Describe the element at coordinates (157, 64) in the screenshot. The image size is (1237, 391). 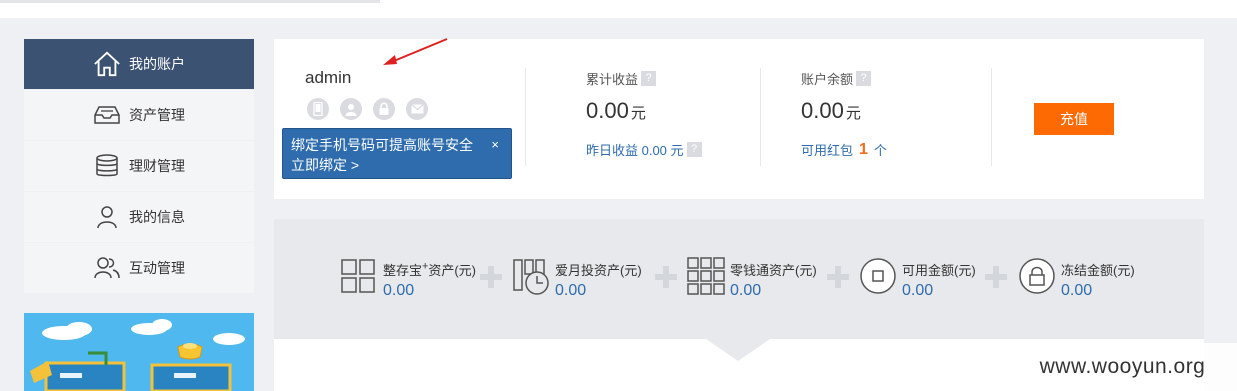
I see `sidebar-item-label: 我的账户` at that location.